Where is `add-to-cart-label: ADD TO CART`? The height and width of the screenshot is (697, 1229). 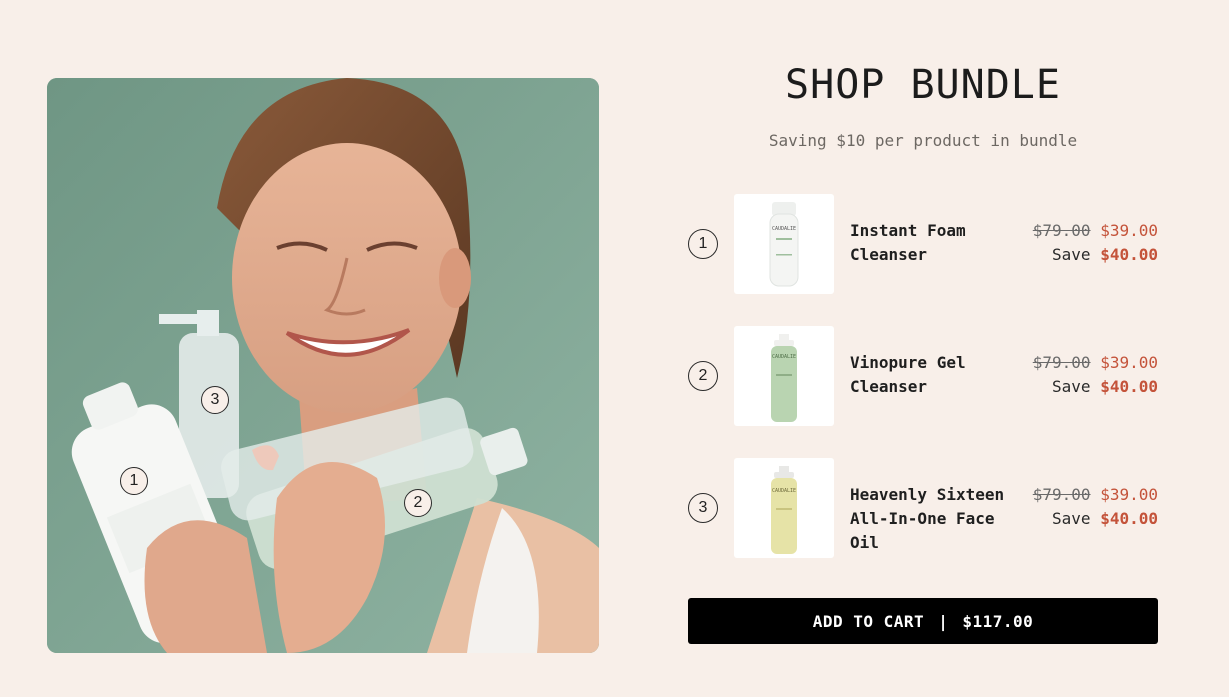
add-to-cart-label: ADD TO CART is located at coordinates (868, 621).